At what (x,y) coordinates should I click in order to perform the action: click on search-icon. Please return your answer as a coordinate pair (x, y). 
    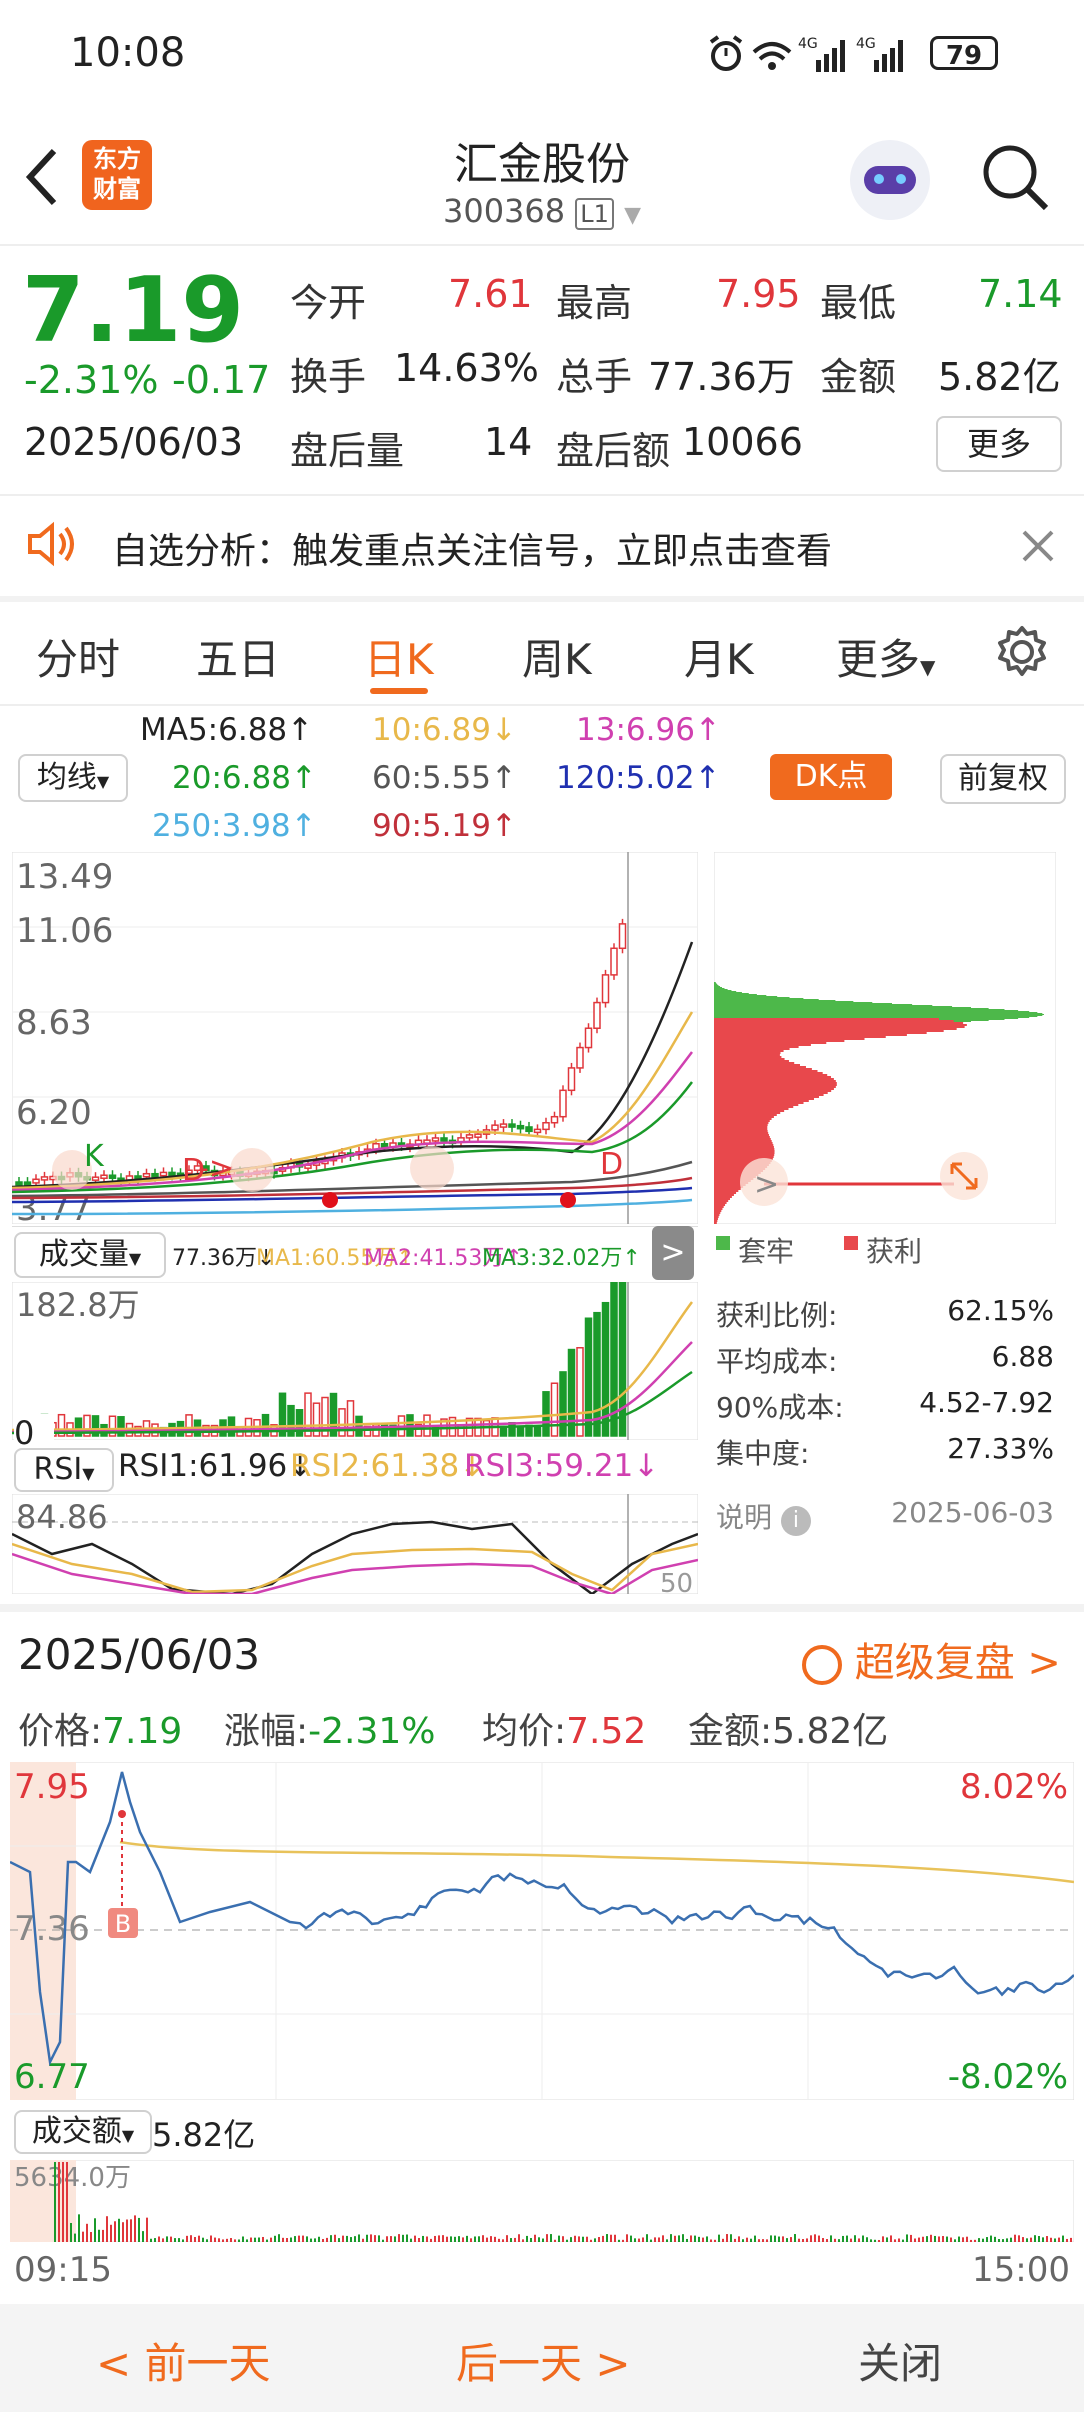
    Looking at the image, I should click on (1016, 178).